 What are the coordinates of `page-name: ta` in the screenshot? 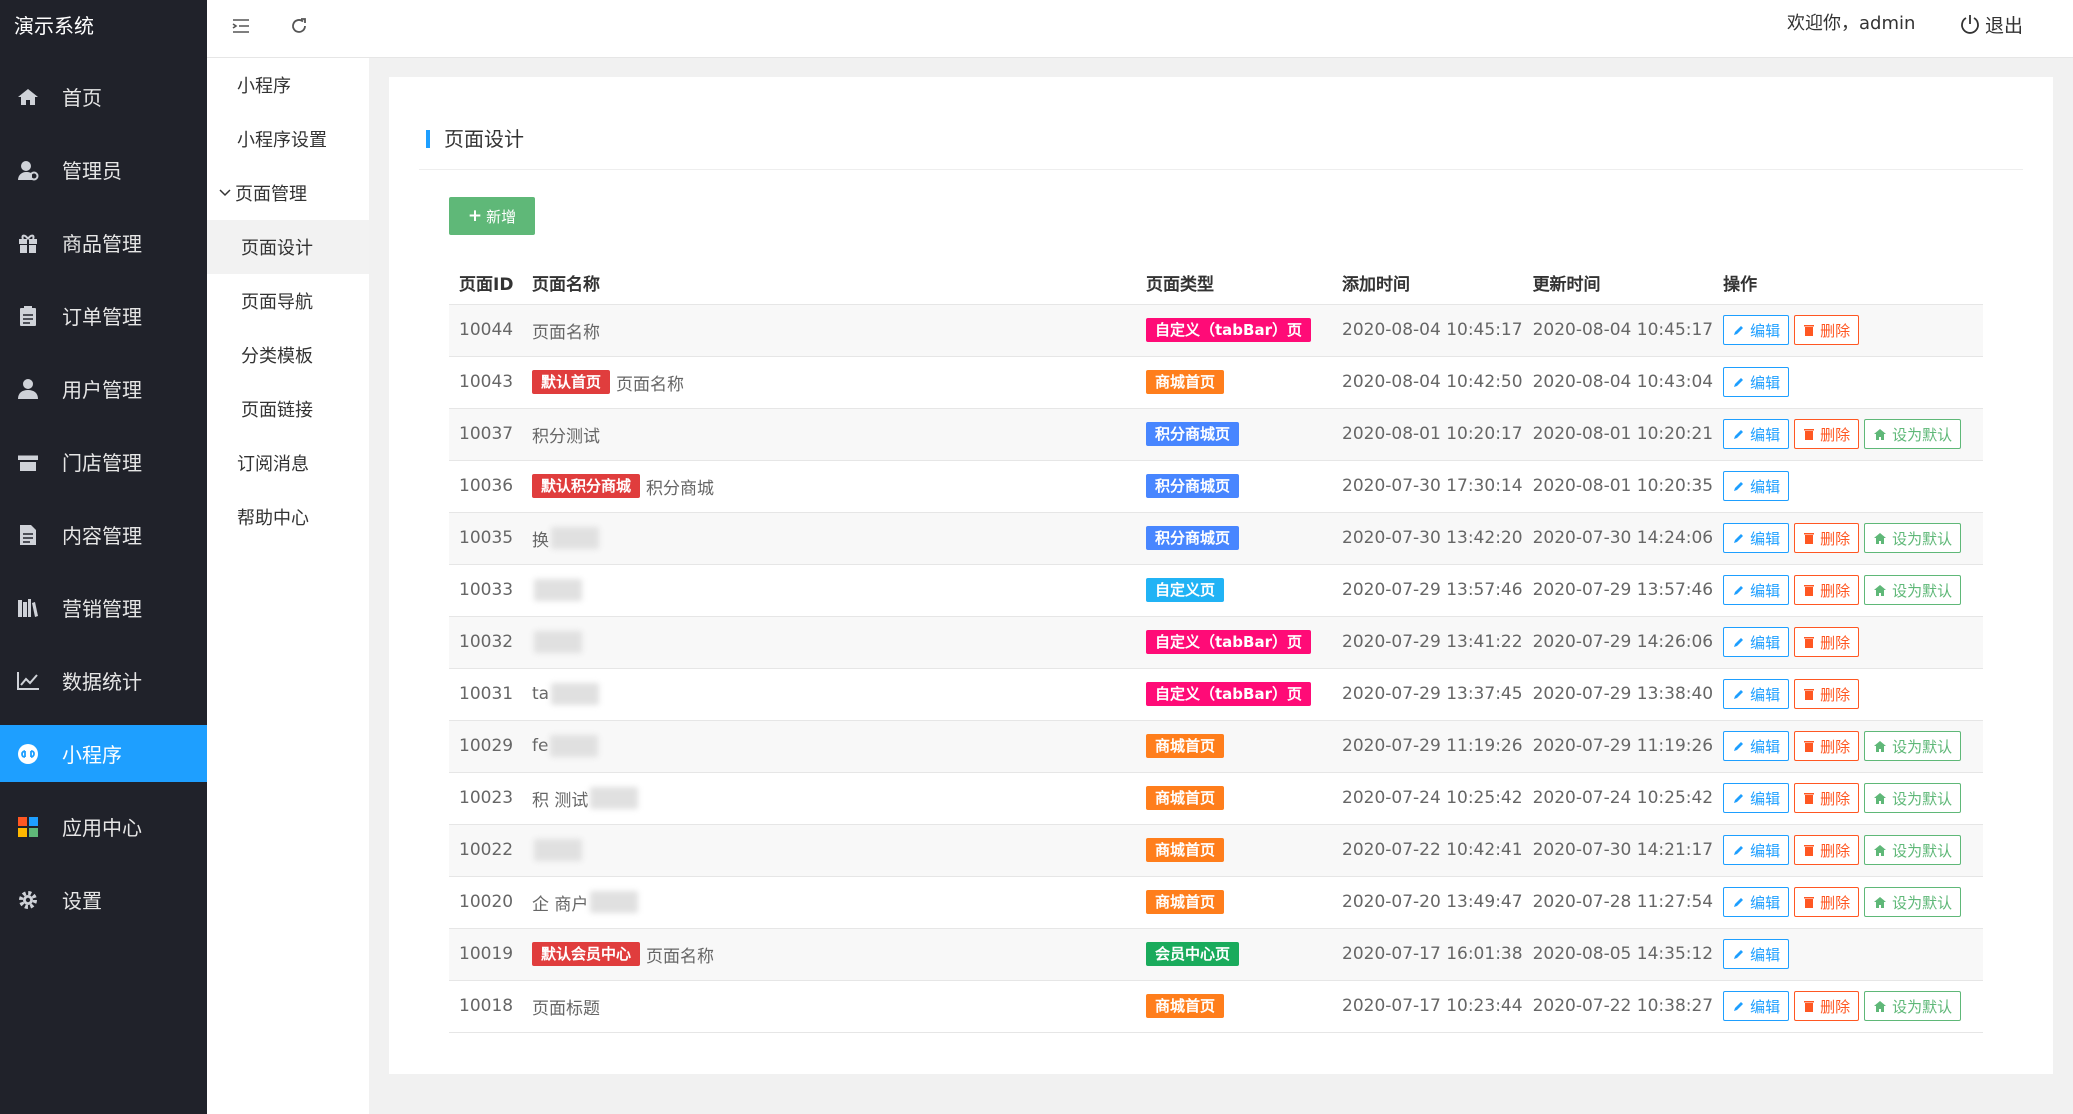 It's located at (541, 694).